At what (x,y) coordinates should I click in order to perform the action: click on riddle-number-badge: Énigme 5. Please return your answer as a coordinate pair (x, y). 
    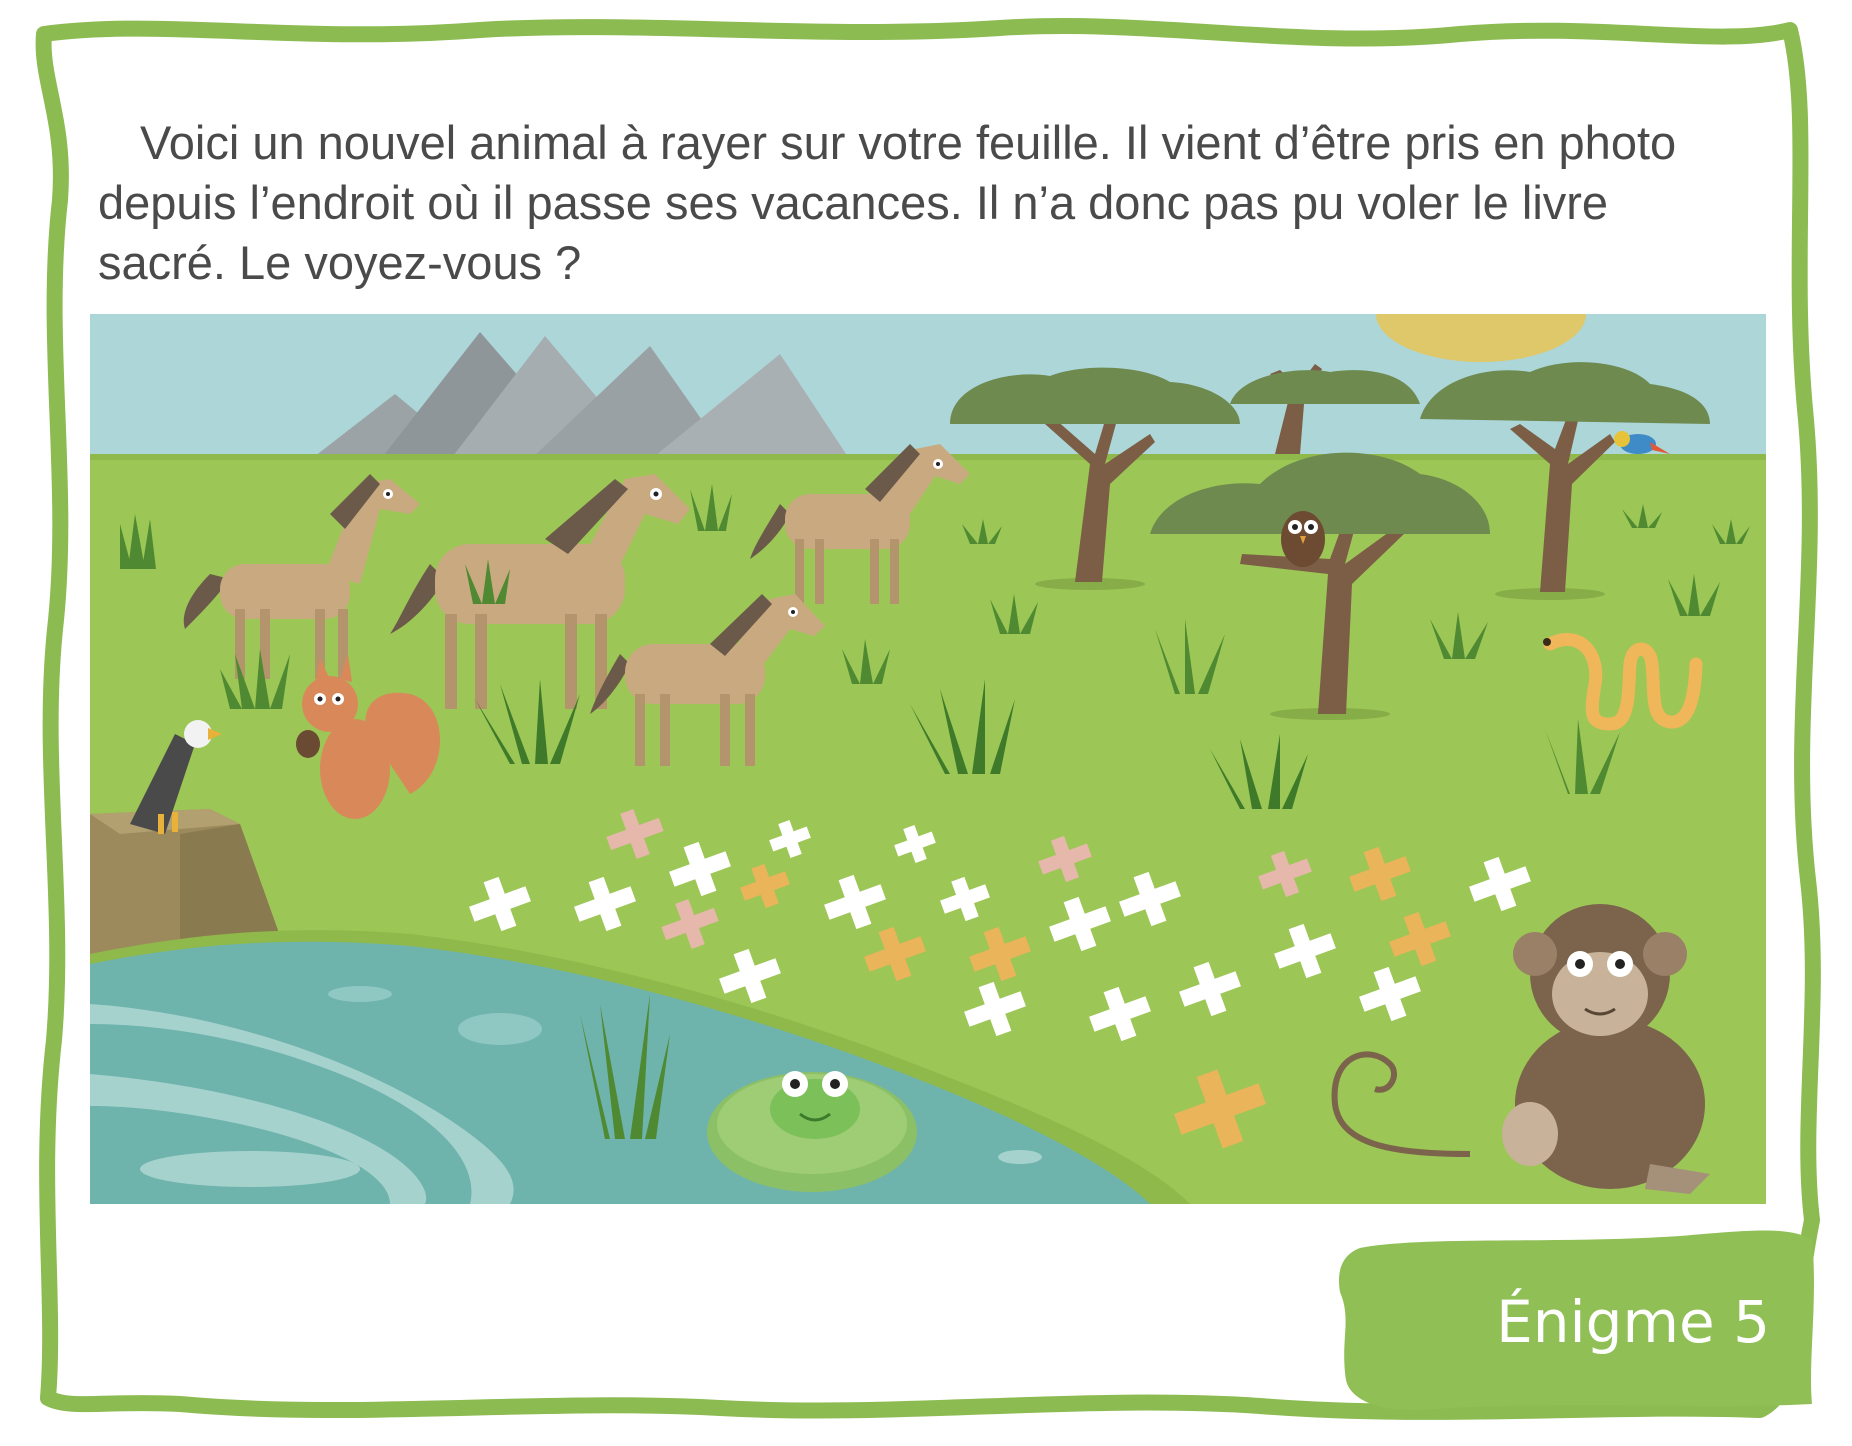
    Looking at the image, I should click on (1633, 1322).